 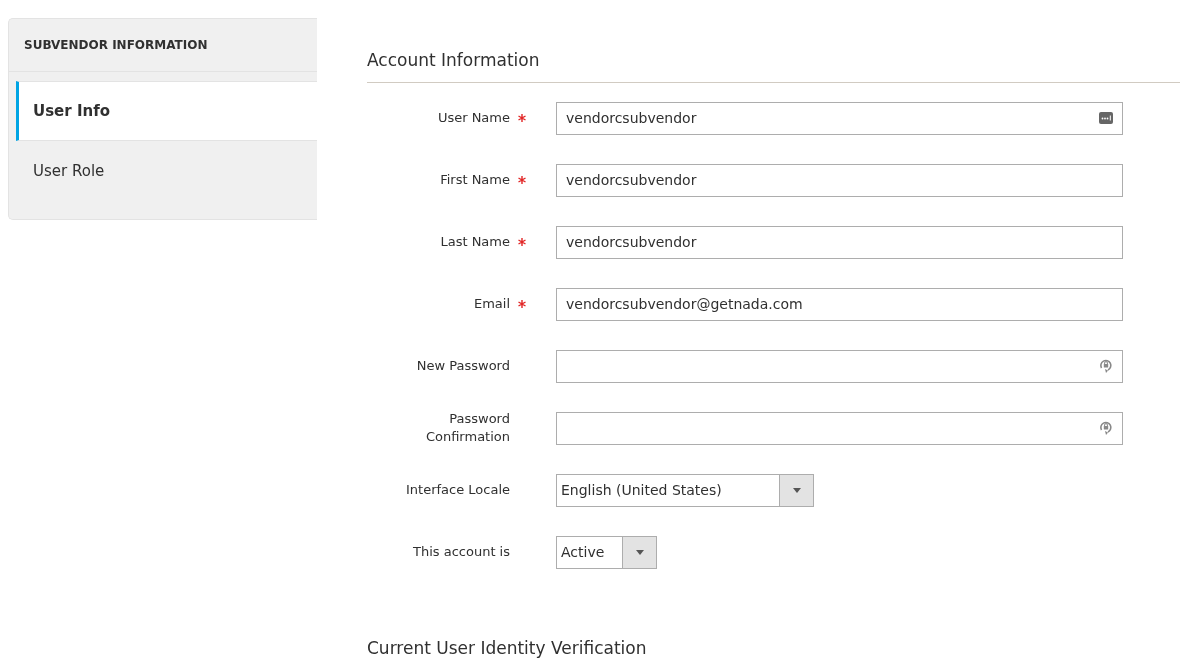 I want to click on field-label: Last Name, so click(x=474, y=242).